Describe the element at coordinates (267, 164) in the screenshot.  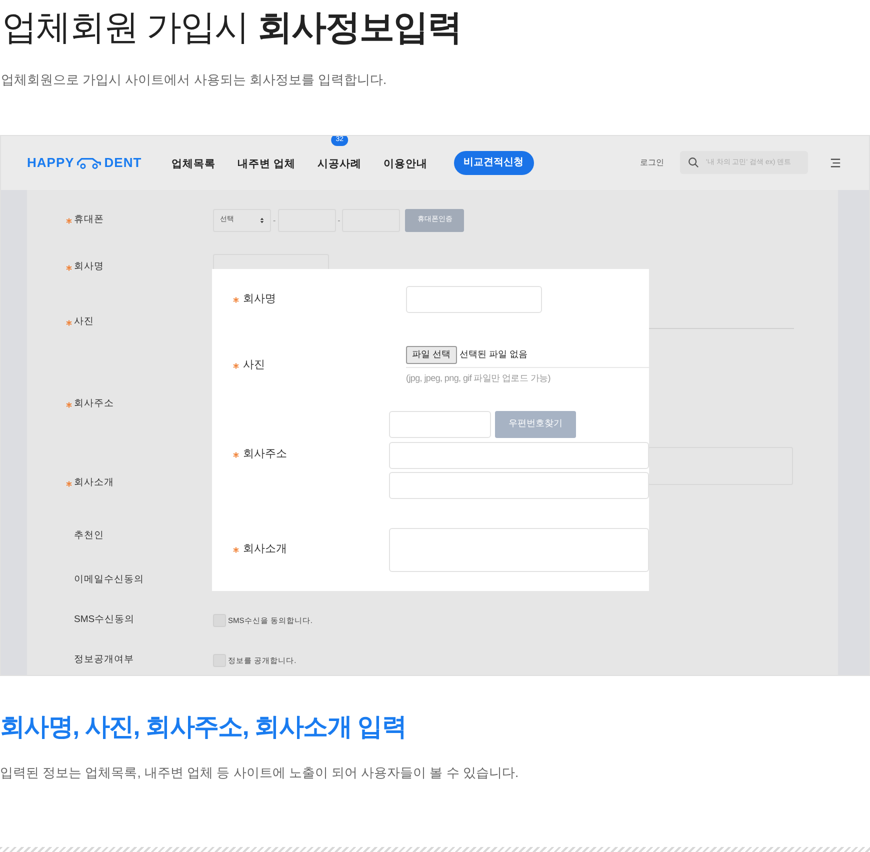
I see `nav-link: 내주변 업체` at that location.